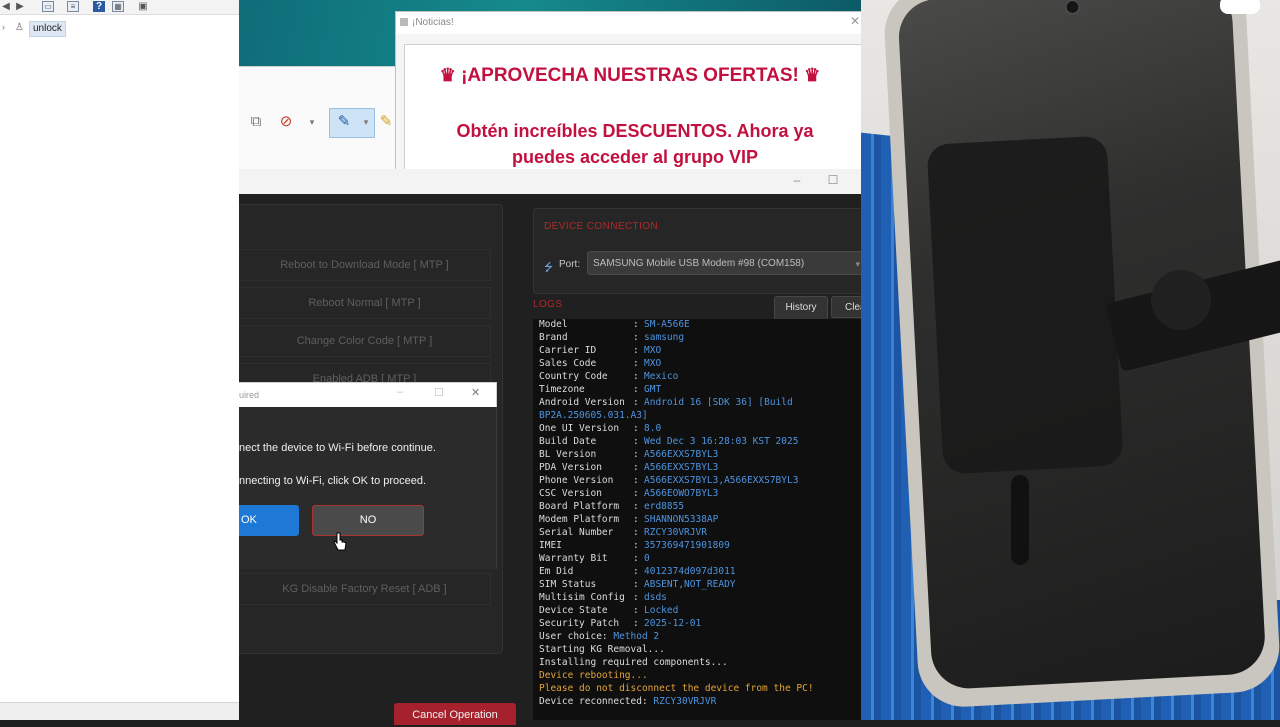  What do you see at coordinates (48, 6) in the screenshot?
I see `window-icon: ▭` at bounding box center [48, 6].